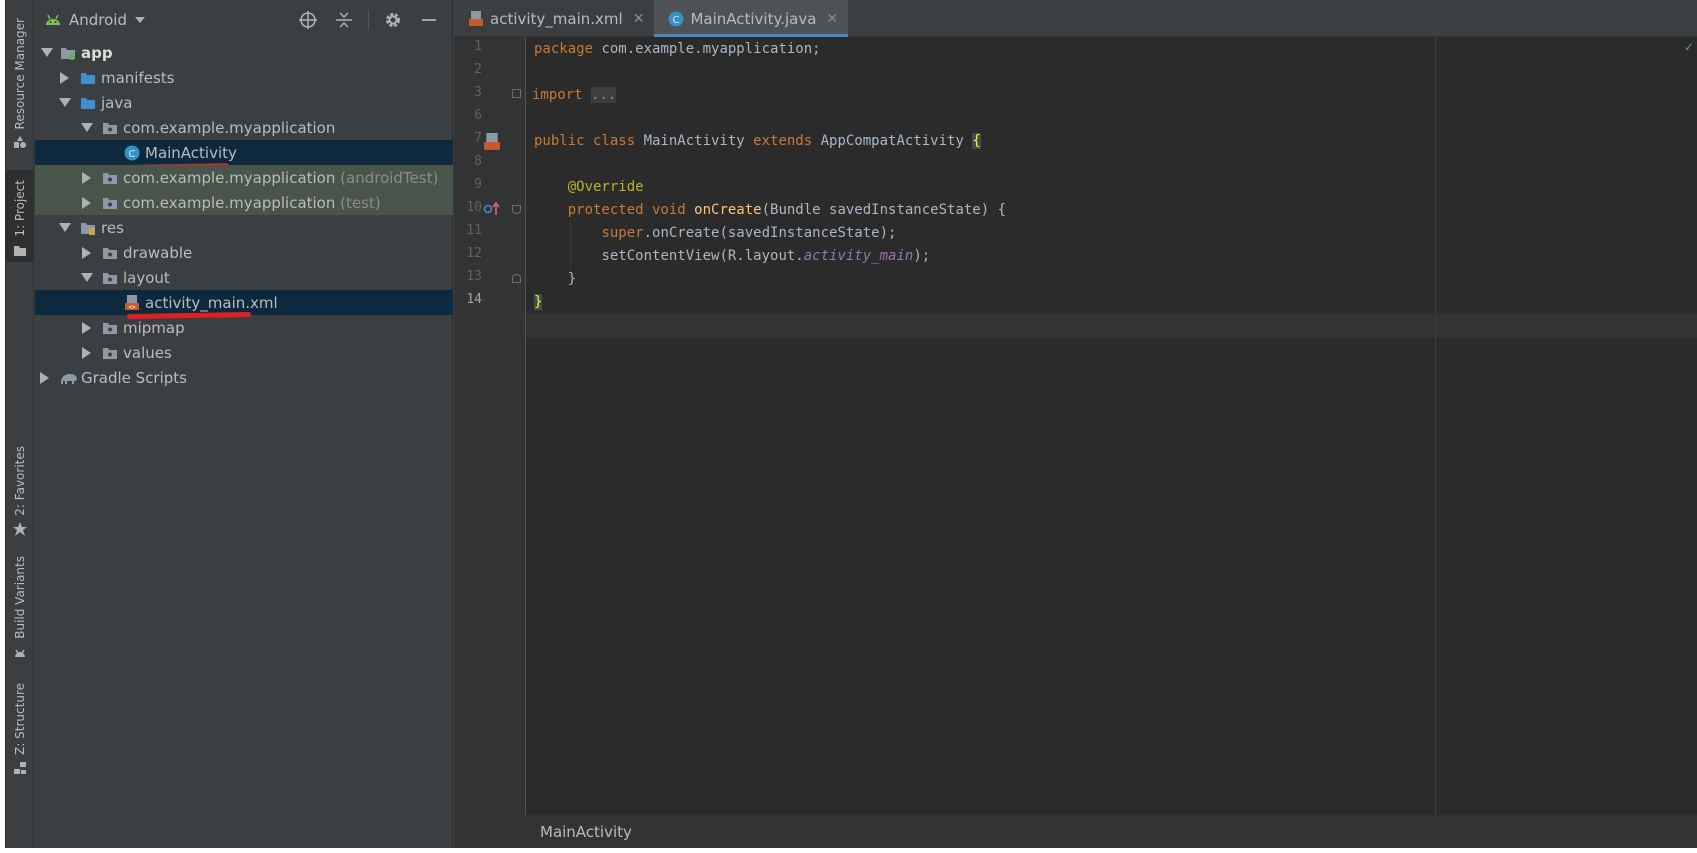  What do you see at coordinates (138, 77) in the screenshot?
I see `tree-item-label: manifests` at bounding box center [138, 77].